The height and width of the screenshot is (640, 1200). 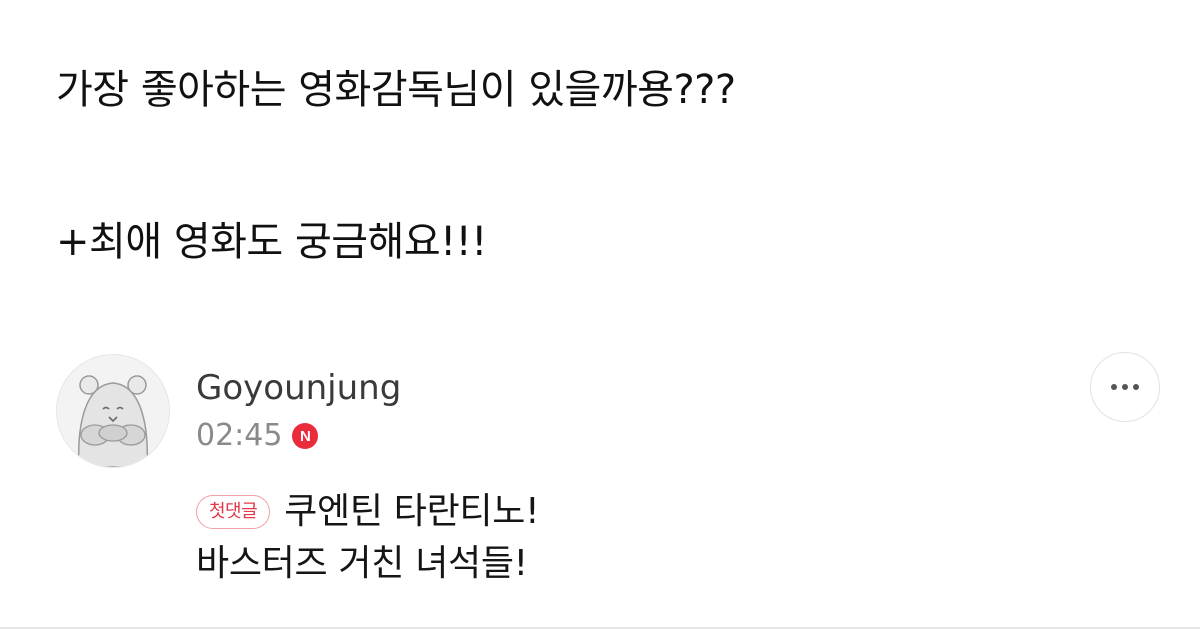 What do you see at coordinates (305, 436) in the screenshot?
I see `new-badge: N` at bounding box center [305, 436].